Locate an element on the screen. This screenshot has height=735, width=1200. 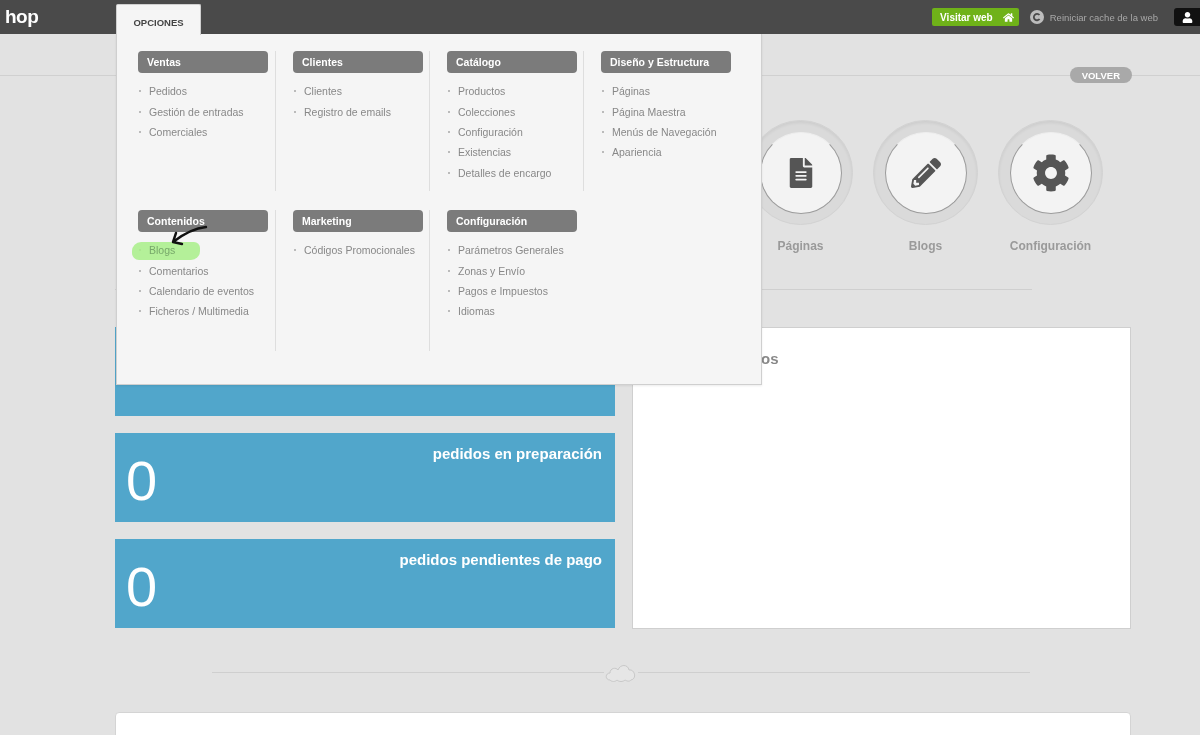
menu-item: Clientes is located at coordinates (323, 91).